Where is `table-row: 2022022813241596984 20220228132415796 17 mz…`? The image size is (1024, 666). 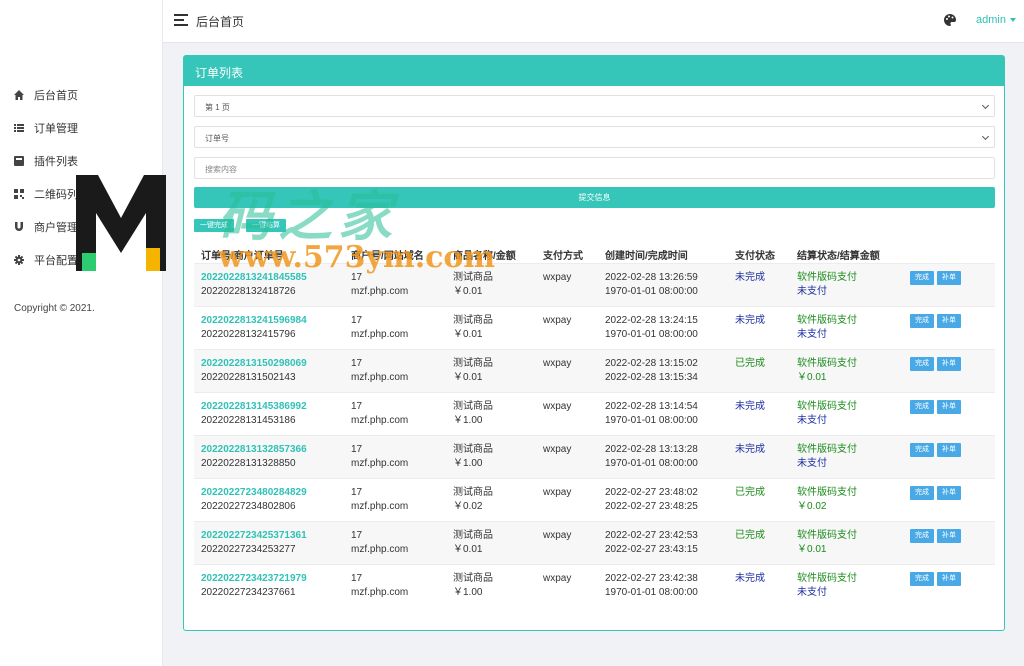 table-row: 2022022813241596984 20220228132415796 17 mz… is located at coordinates (594, 327).